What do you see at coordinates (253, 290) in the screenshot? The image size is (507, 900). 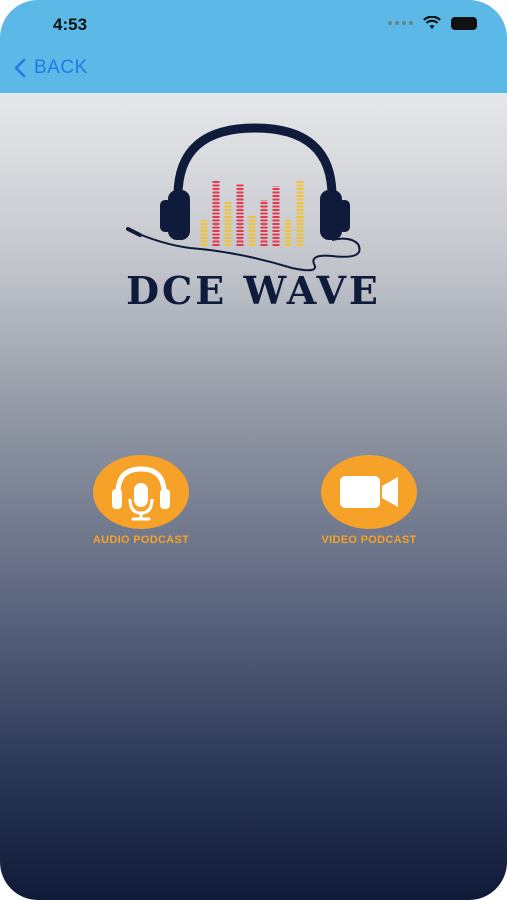 I see `brand-title: DCE WAVE` at bounding box center [253, 290].